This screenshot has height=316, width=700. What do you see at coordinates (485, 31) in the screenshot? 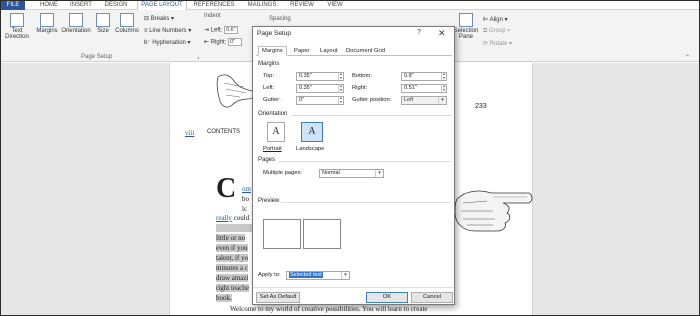
I see `group-icon: ⧉` at bounding box center [485, 31].